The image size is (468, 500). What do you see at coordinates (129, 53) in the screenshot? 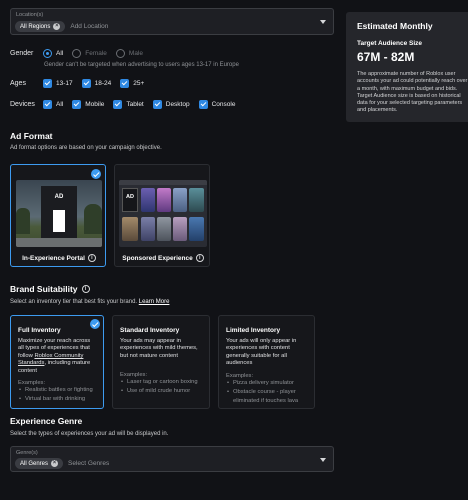
I see `gender-option-male: Male` at bounding box center [129, 53].